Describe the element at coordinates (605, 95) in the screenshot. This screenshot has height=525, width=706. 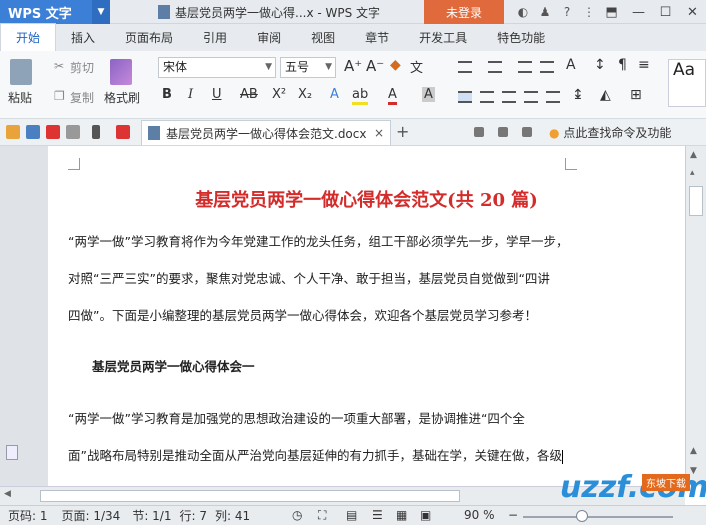
I see `shading-icon: ◭` at that location.